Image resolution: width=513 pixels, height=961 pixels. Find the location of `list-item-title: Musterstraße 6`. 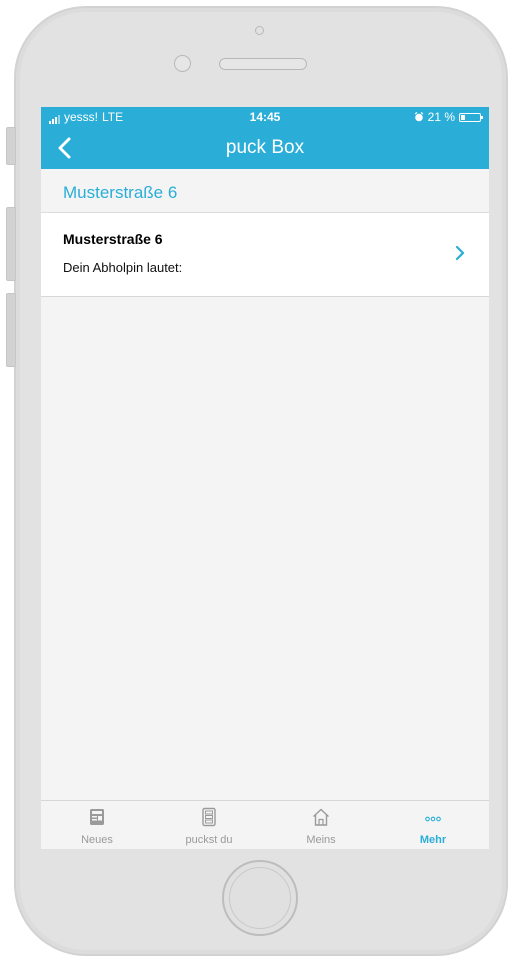

list-item-title: Musterstraße 6 is located at coordinates (113, 239).